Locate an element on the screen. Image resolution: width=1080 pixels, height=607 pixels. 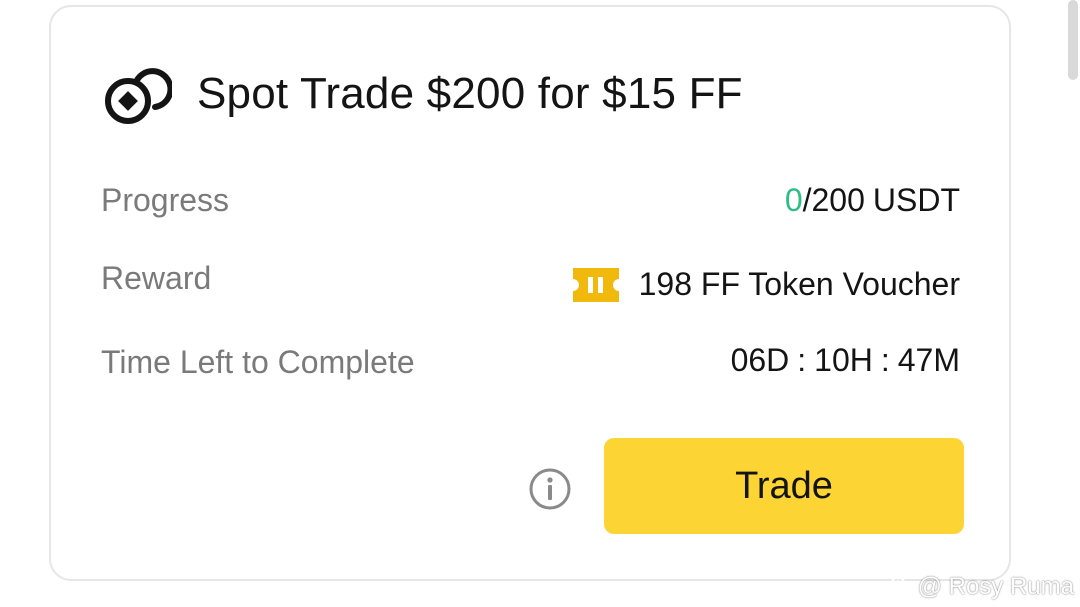
task-title: Spot Trade $200 for $15 FF is located at coordinates (470, 93).